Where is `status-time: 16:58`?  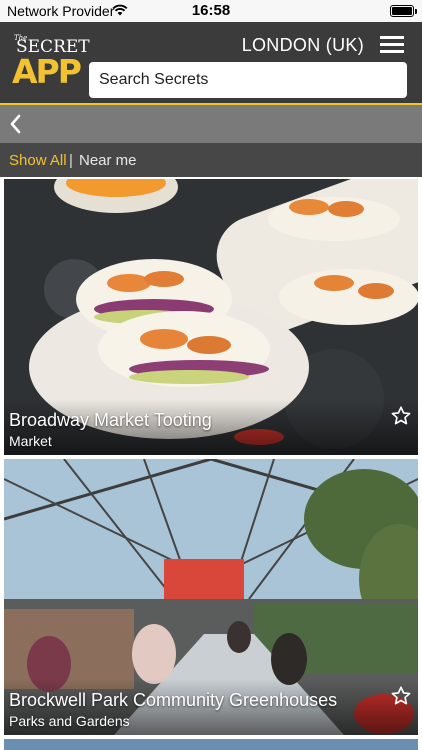
status-time: 16:58 is located at coordinates (211, 10).